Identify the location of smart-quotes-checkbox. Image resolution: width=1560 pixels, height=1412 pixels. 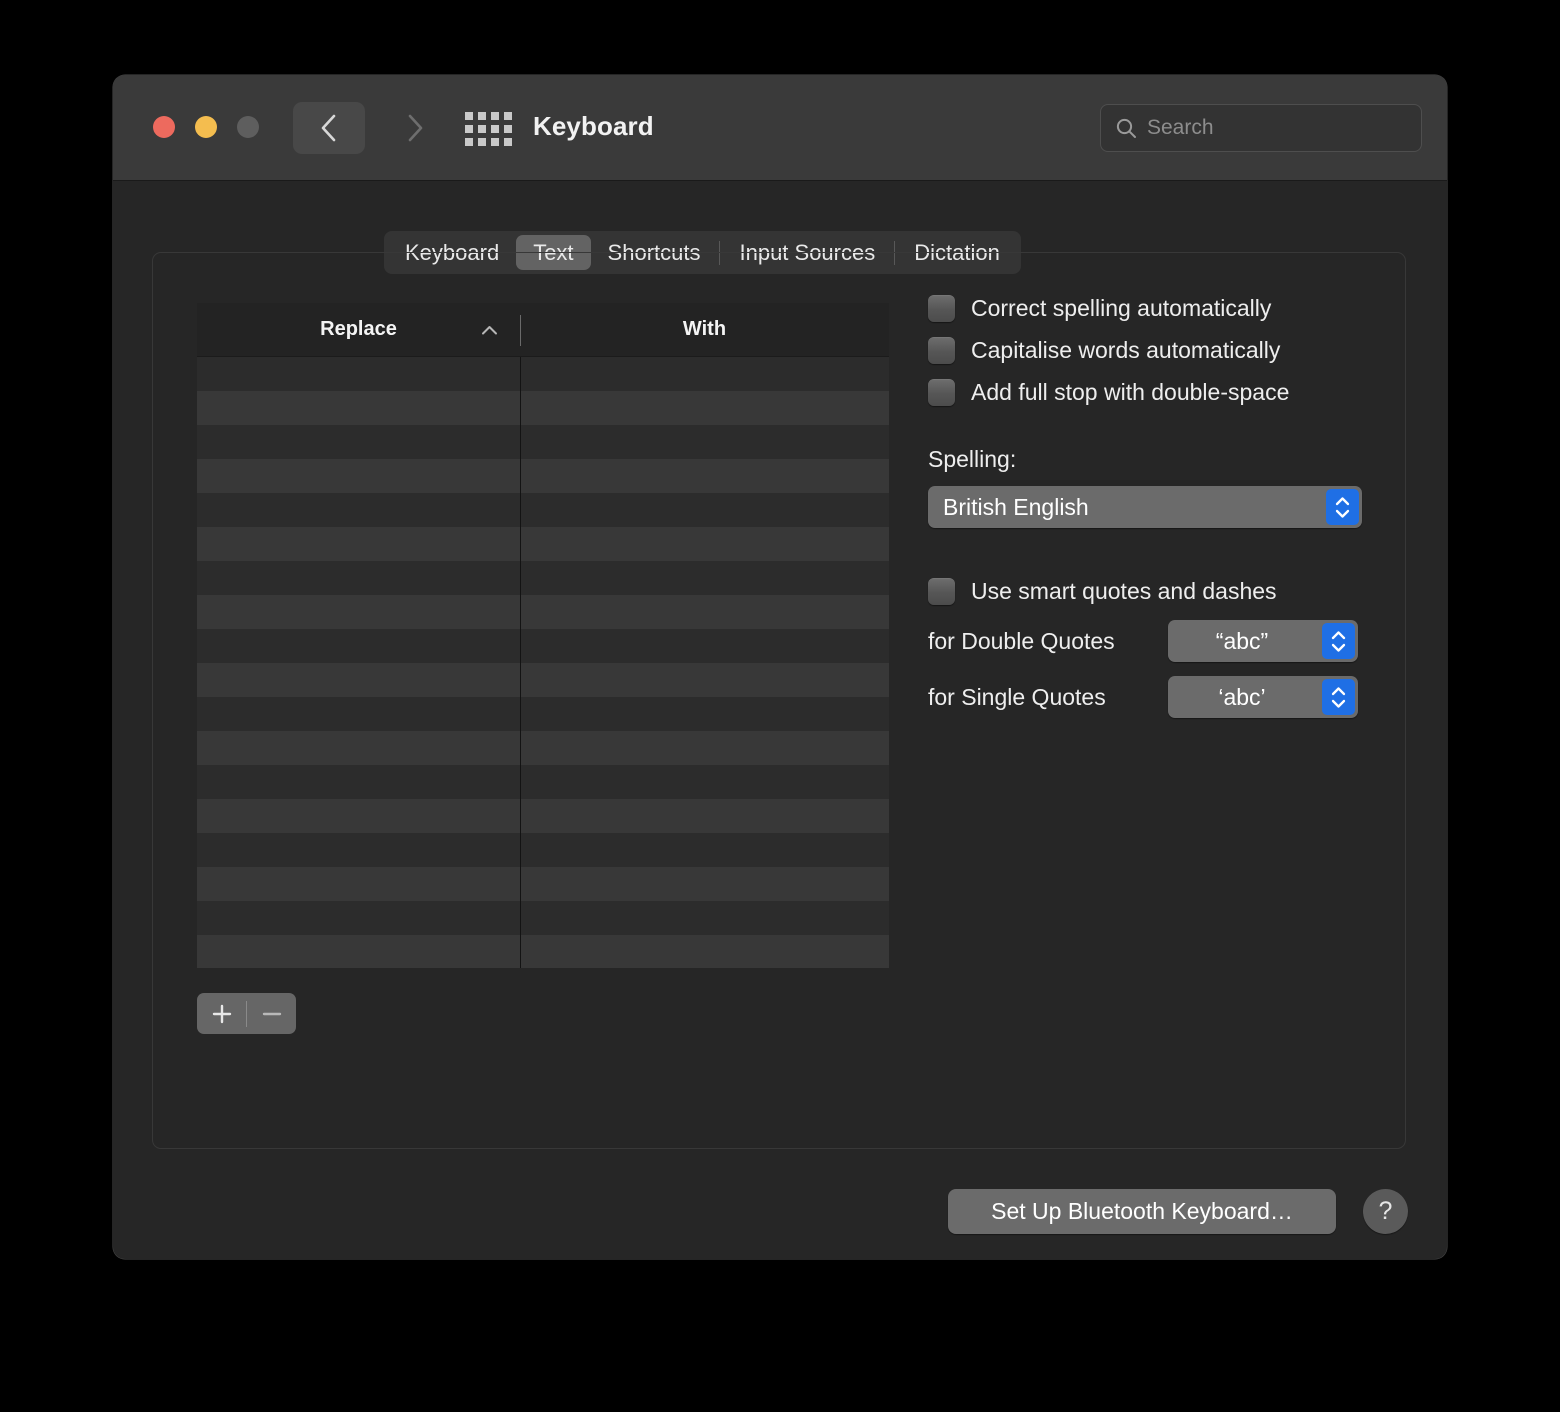
(941, 591).